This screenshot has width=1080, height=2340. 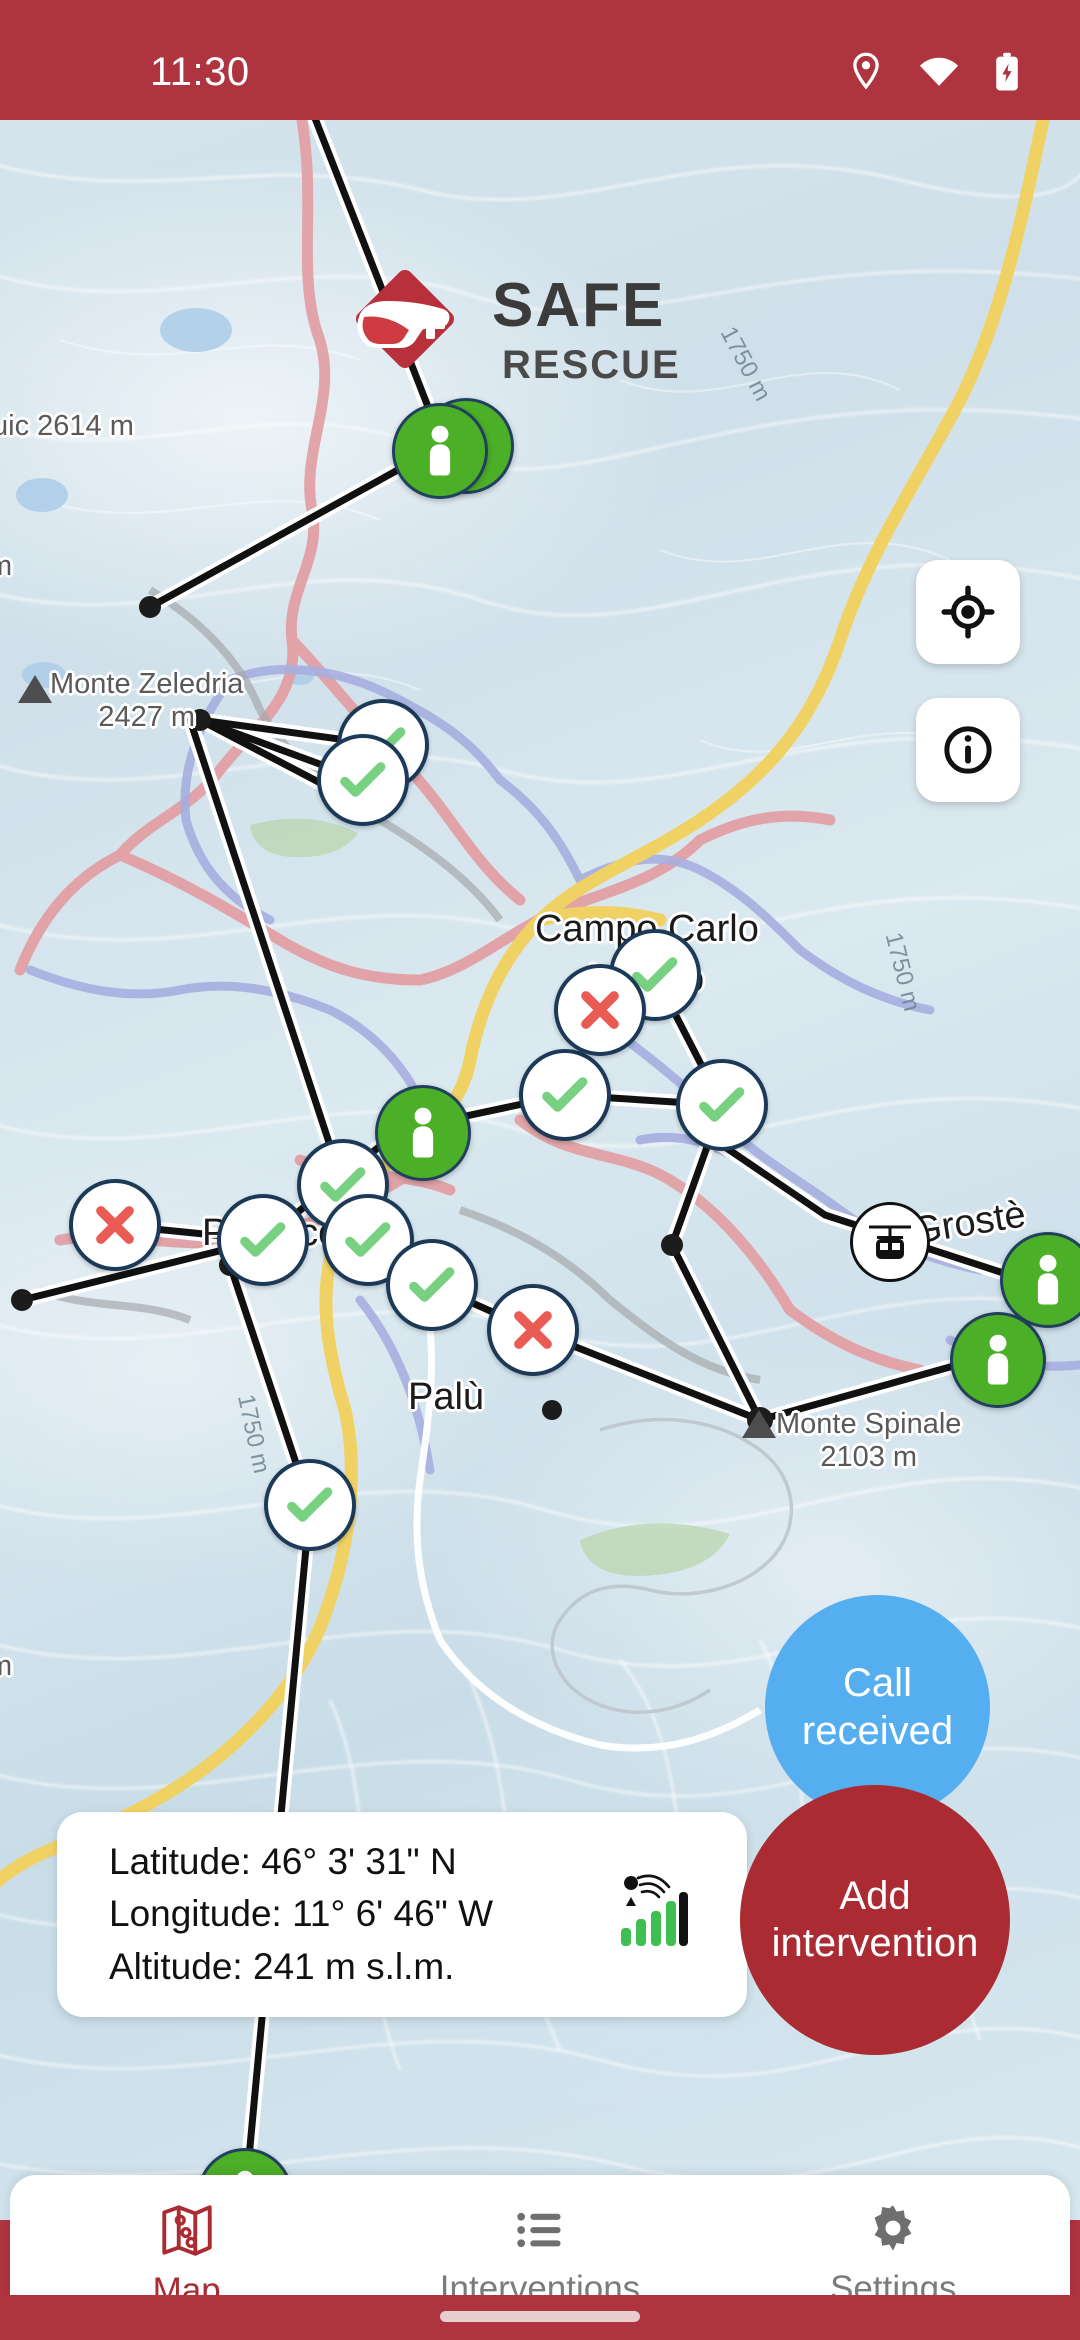 What do you see at coordinates (893, 2228) in the screenshot?
I see `gear-icon` at bounding box center [893, 2228].